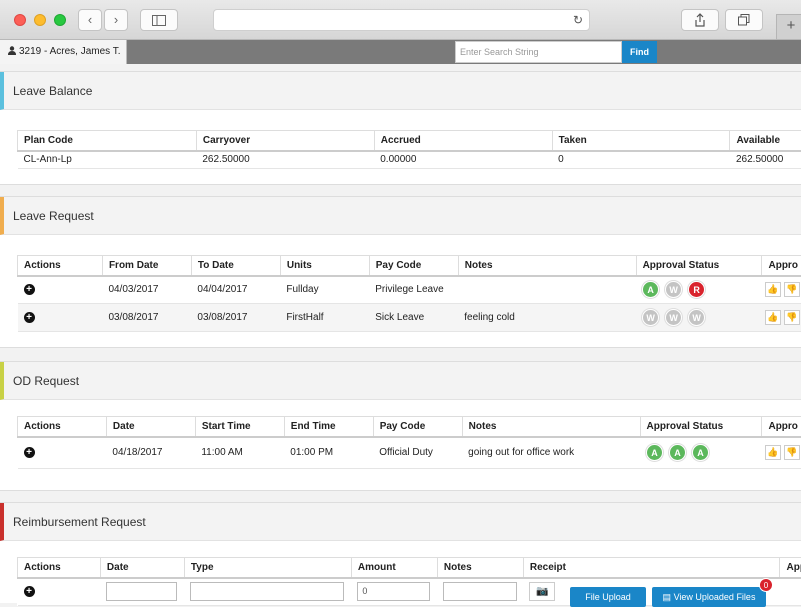 The image size is (801, 607). What do you see at coordinates (146, 266) in the screenshot?
I see `column-header: From Date` at bounding box center [146, 266].